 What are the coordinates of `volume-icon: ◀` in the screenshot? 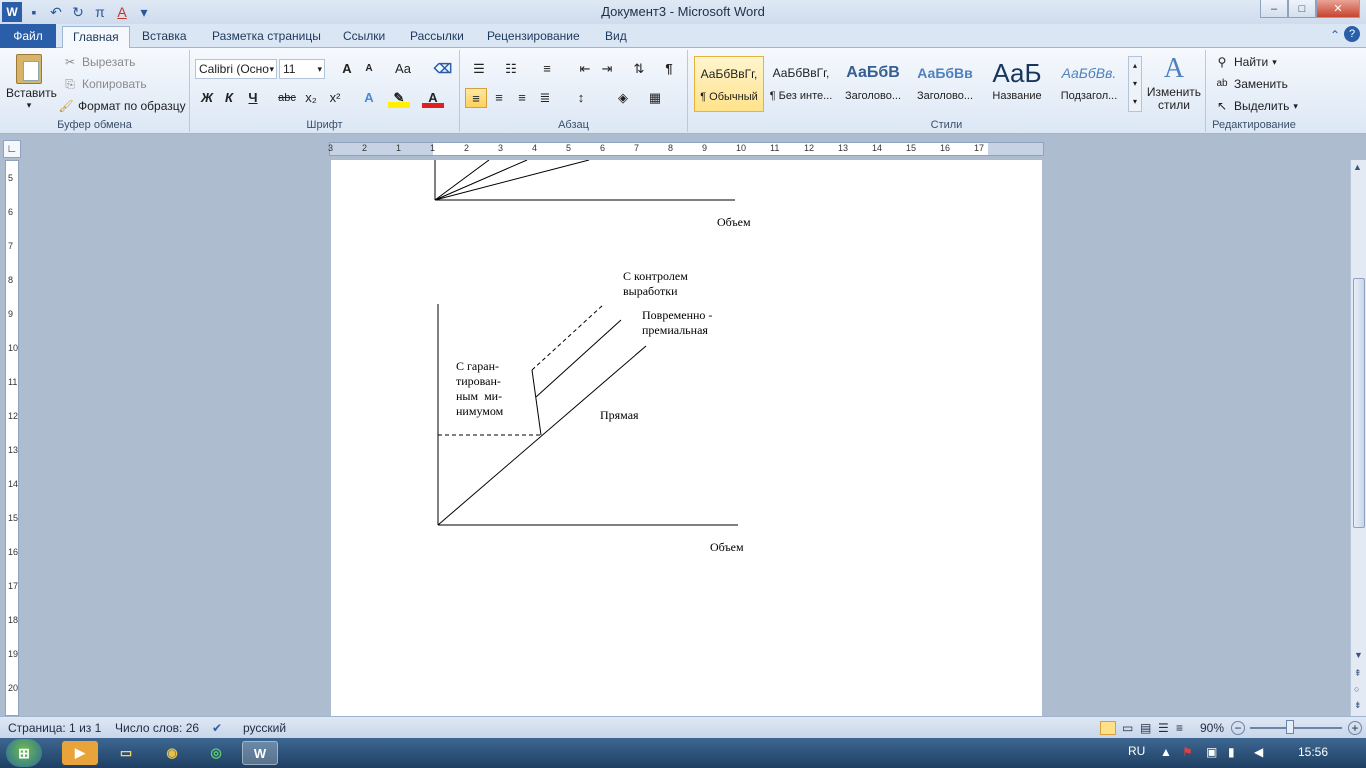 It's located at (1258, 752).